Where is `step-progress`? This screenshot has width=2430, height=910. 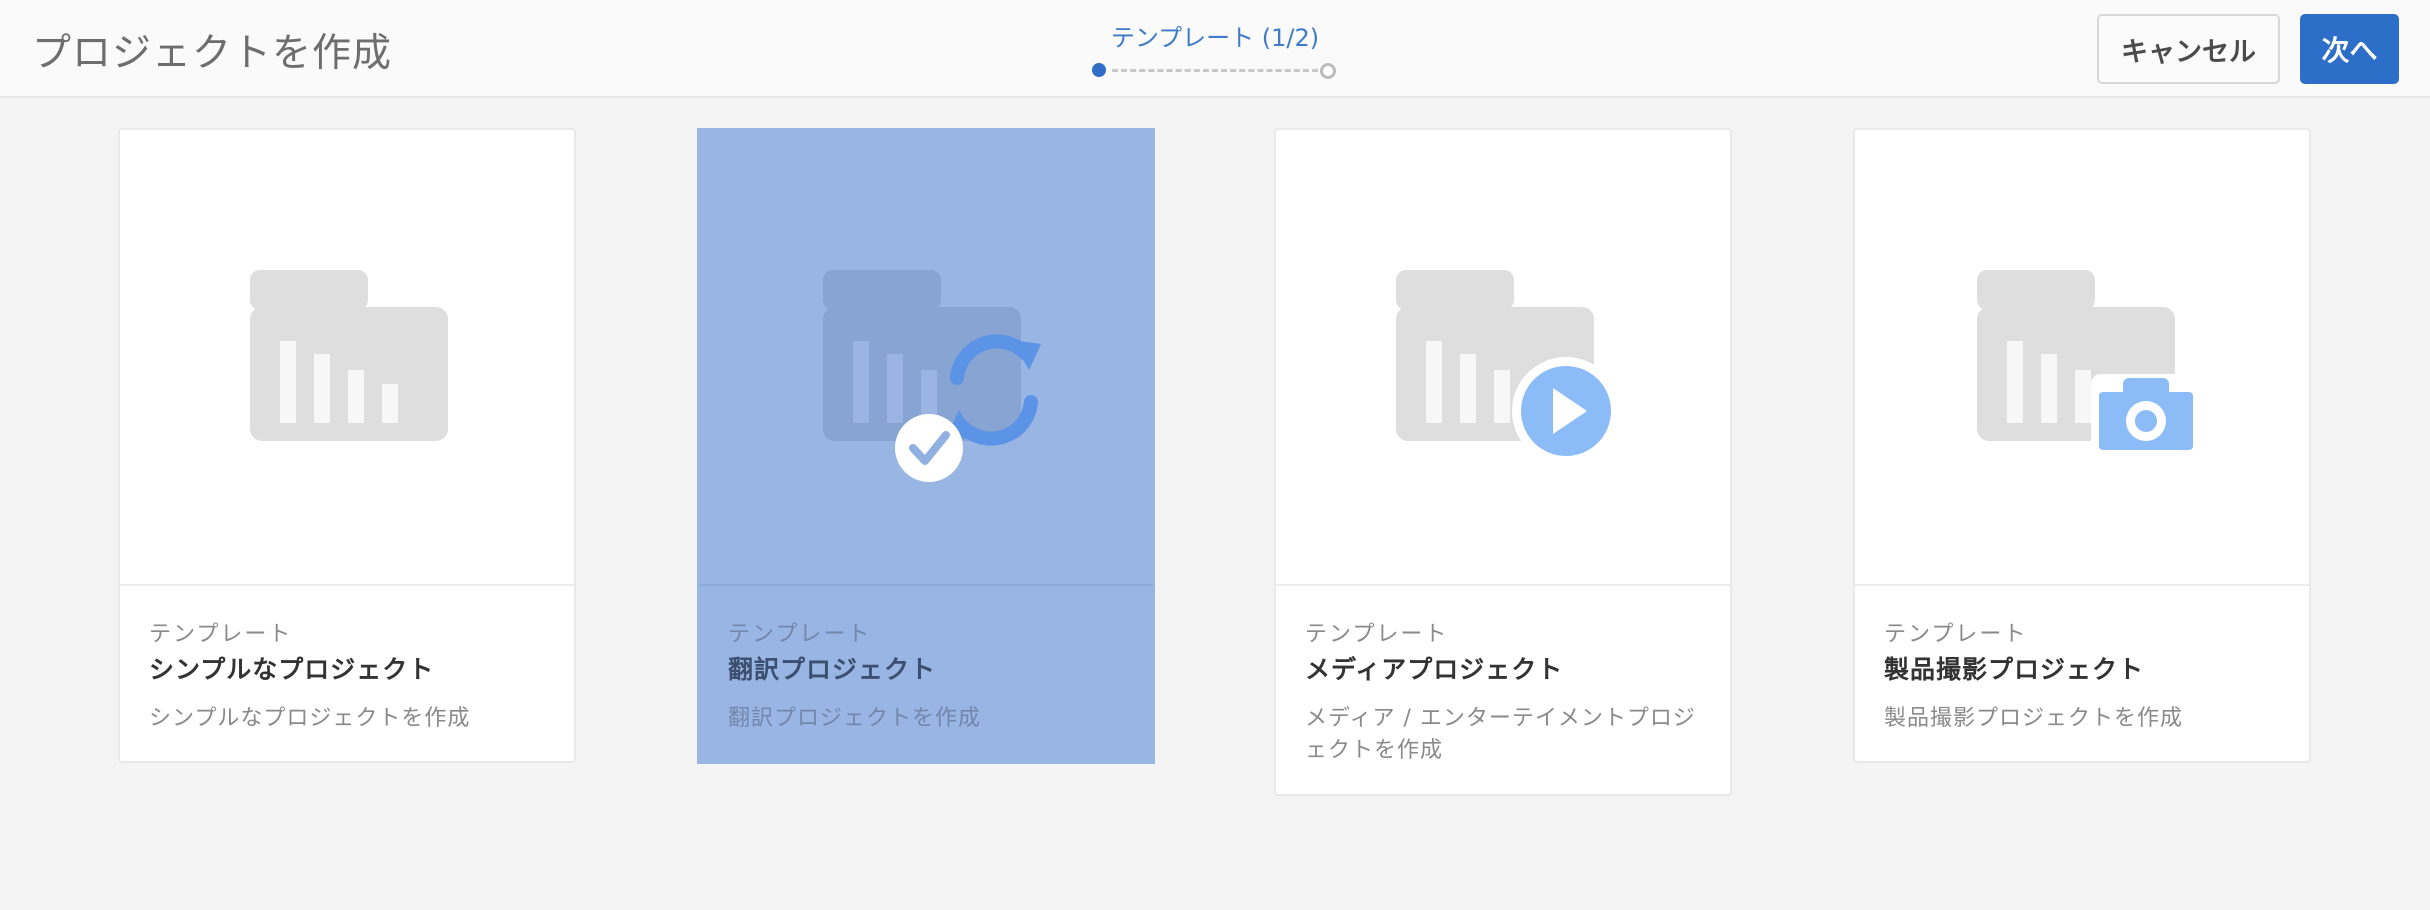 step-progress is located at coordinates (1215, 70).